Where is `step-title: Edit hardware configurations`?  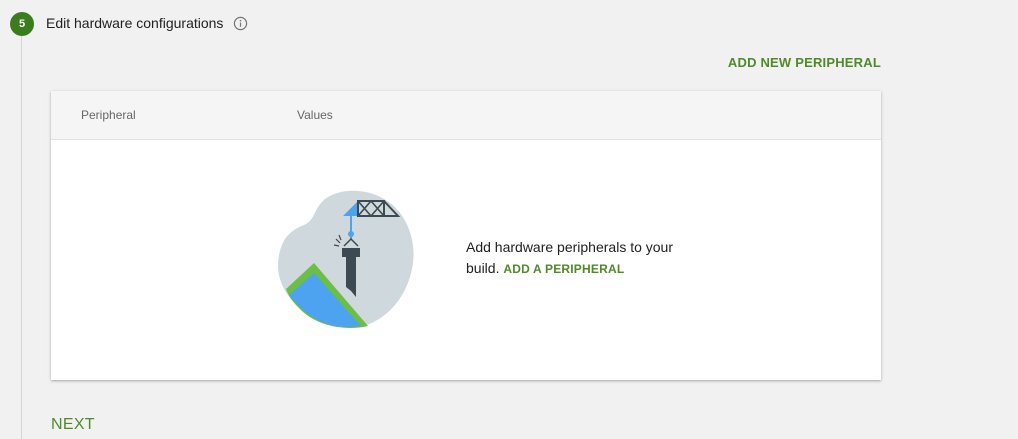
step-title: Edit hardware configurations is located at coordinates (135, 23).